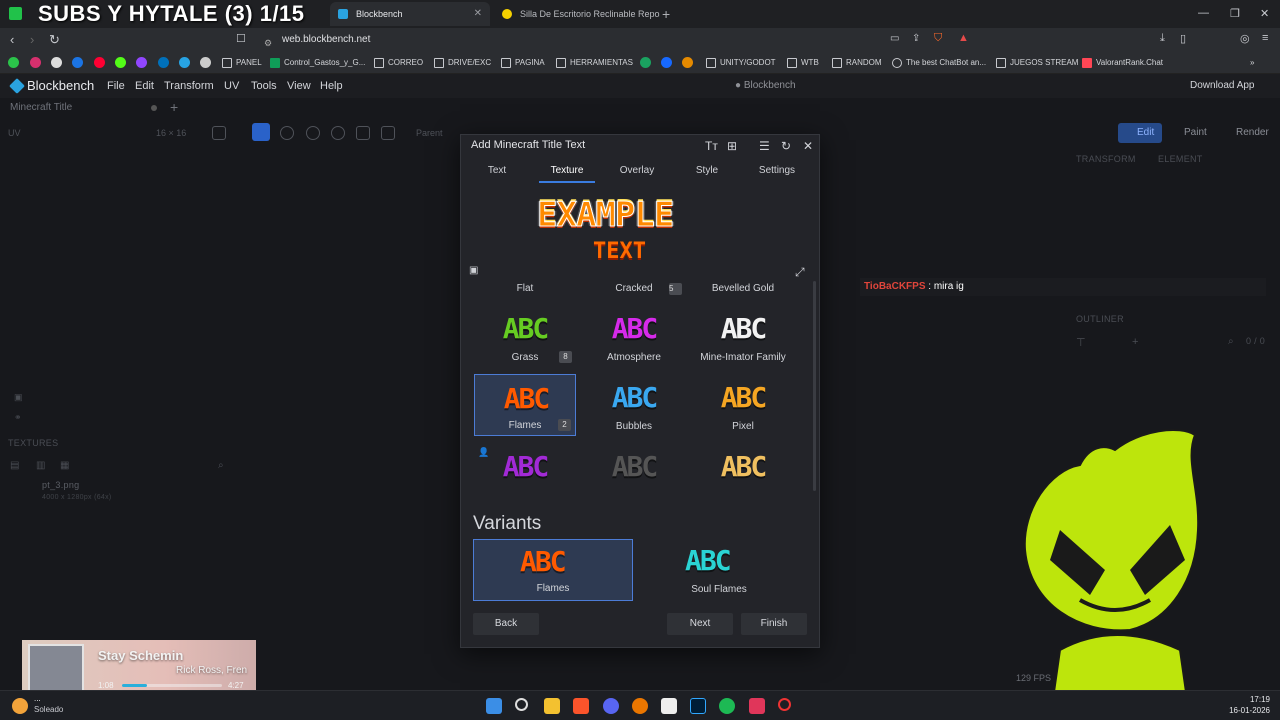 The width and height of the screenshot is (1280, 720). Describe the element at coordinates (219, 133) in the screenshot. I see `uv-tool-icon` at that location.